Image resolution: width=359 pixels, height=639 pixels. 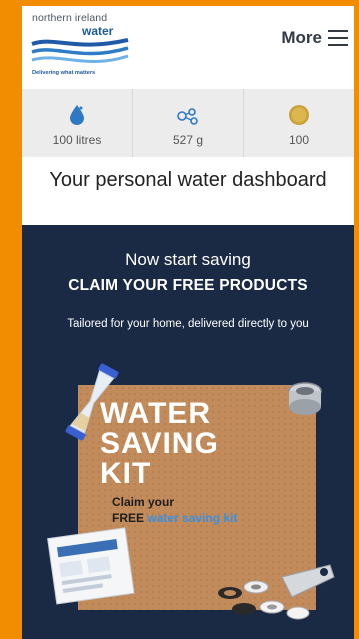 I want to click on stat-co2: 527 g, so click(x=187, y=123).